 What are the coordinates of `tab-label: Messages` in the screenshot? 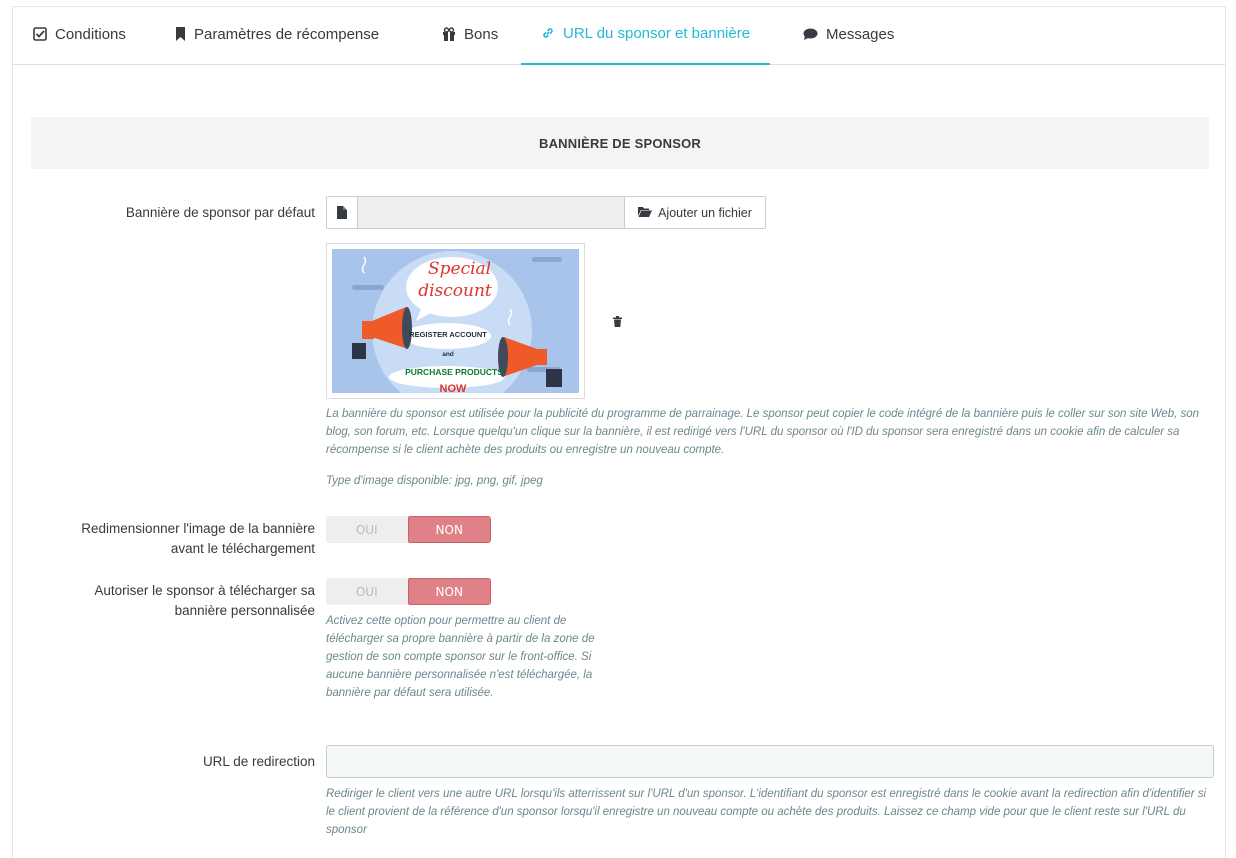 It's located at (860, 34).